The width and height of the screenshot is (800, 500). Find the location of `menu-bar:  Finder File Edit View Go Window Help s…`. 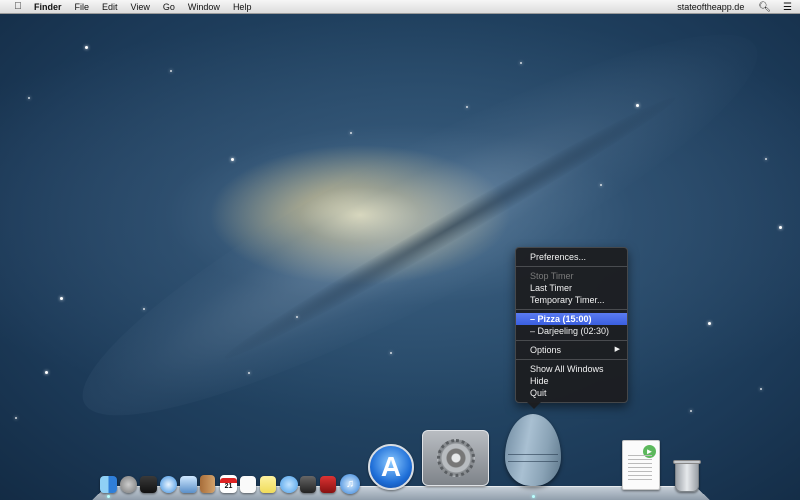

menu-bar:  Finder File Edit View Go Window Help s… is located at coordinates (400, 7).